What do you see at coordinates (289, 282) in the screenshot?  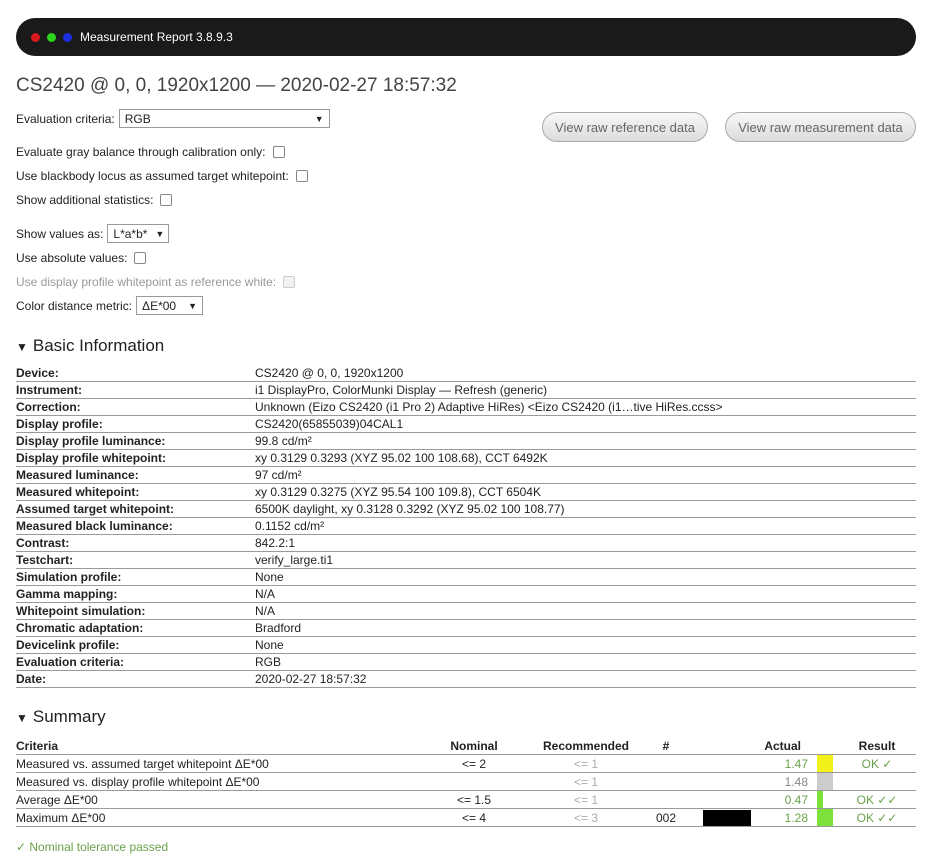 I see `profile-whitepoint-checkbox` at bounding box center [289, 282].